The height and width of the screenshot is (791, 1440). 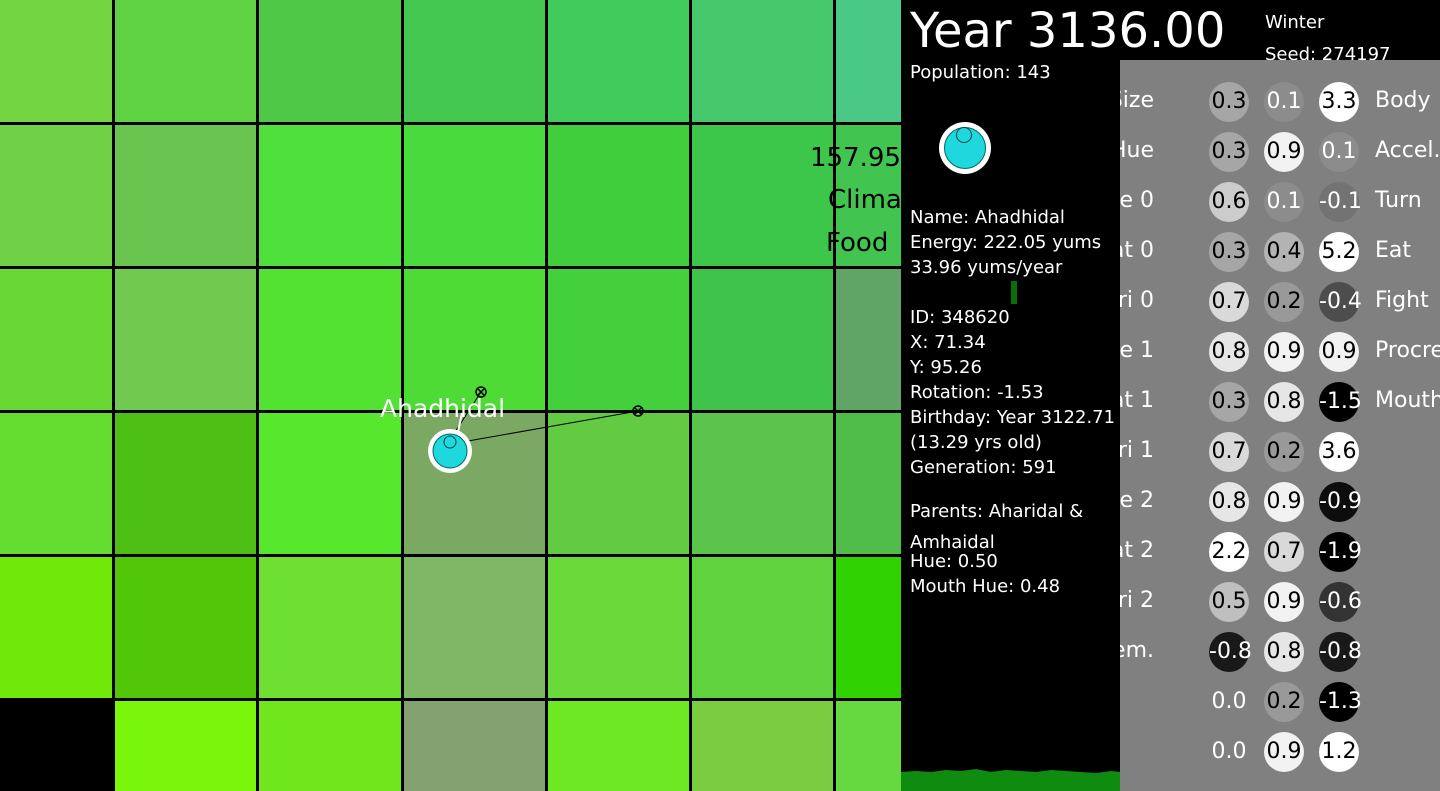 I want to click on brain-output-label: Fight, so click(x=1402, y=300).